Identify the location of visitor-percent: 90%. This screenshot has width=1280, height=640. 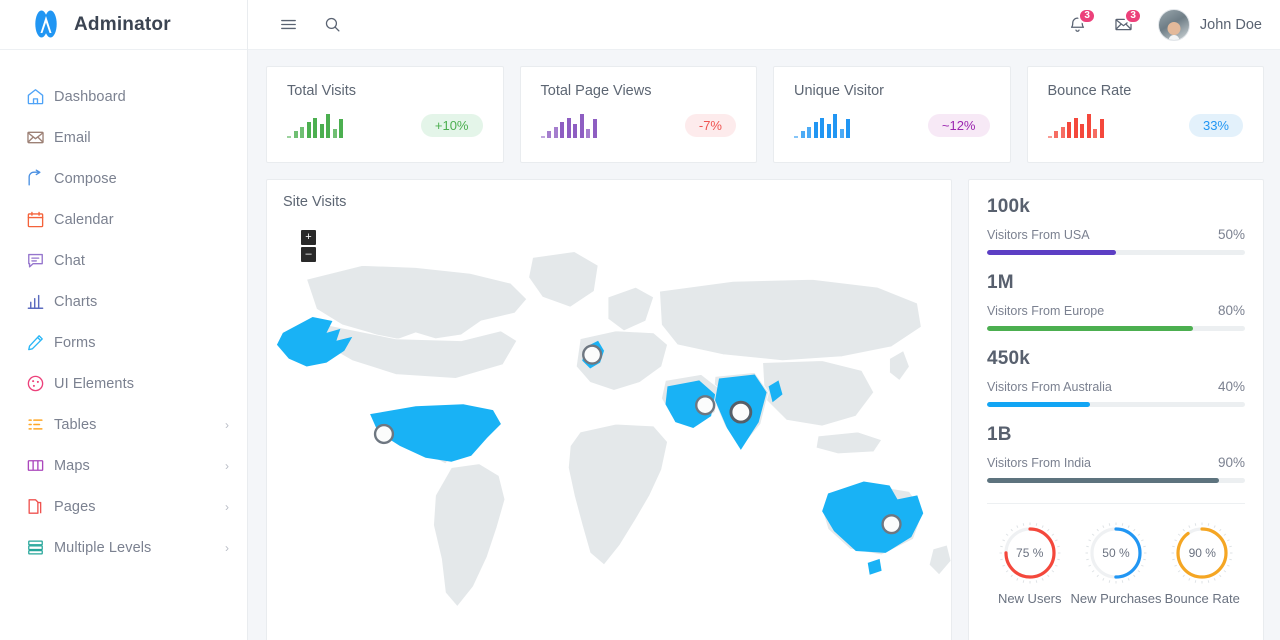
(1231, 462).